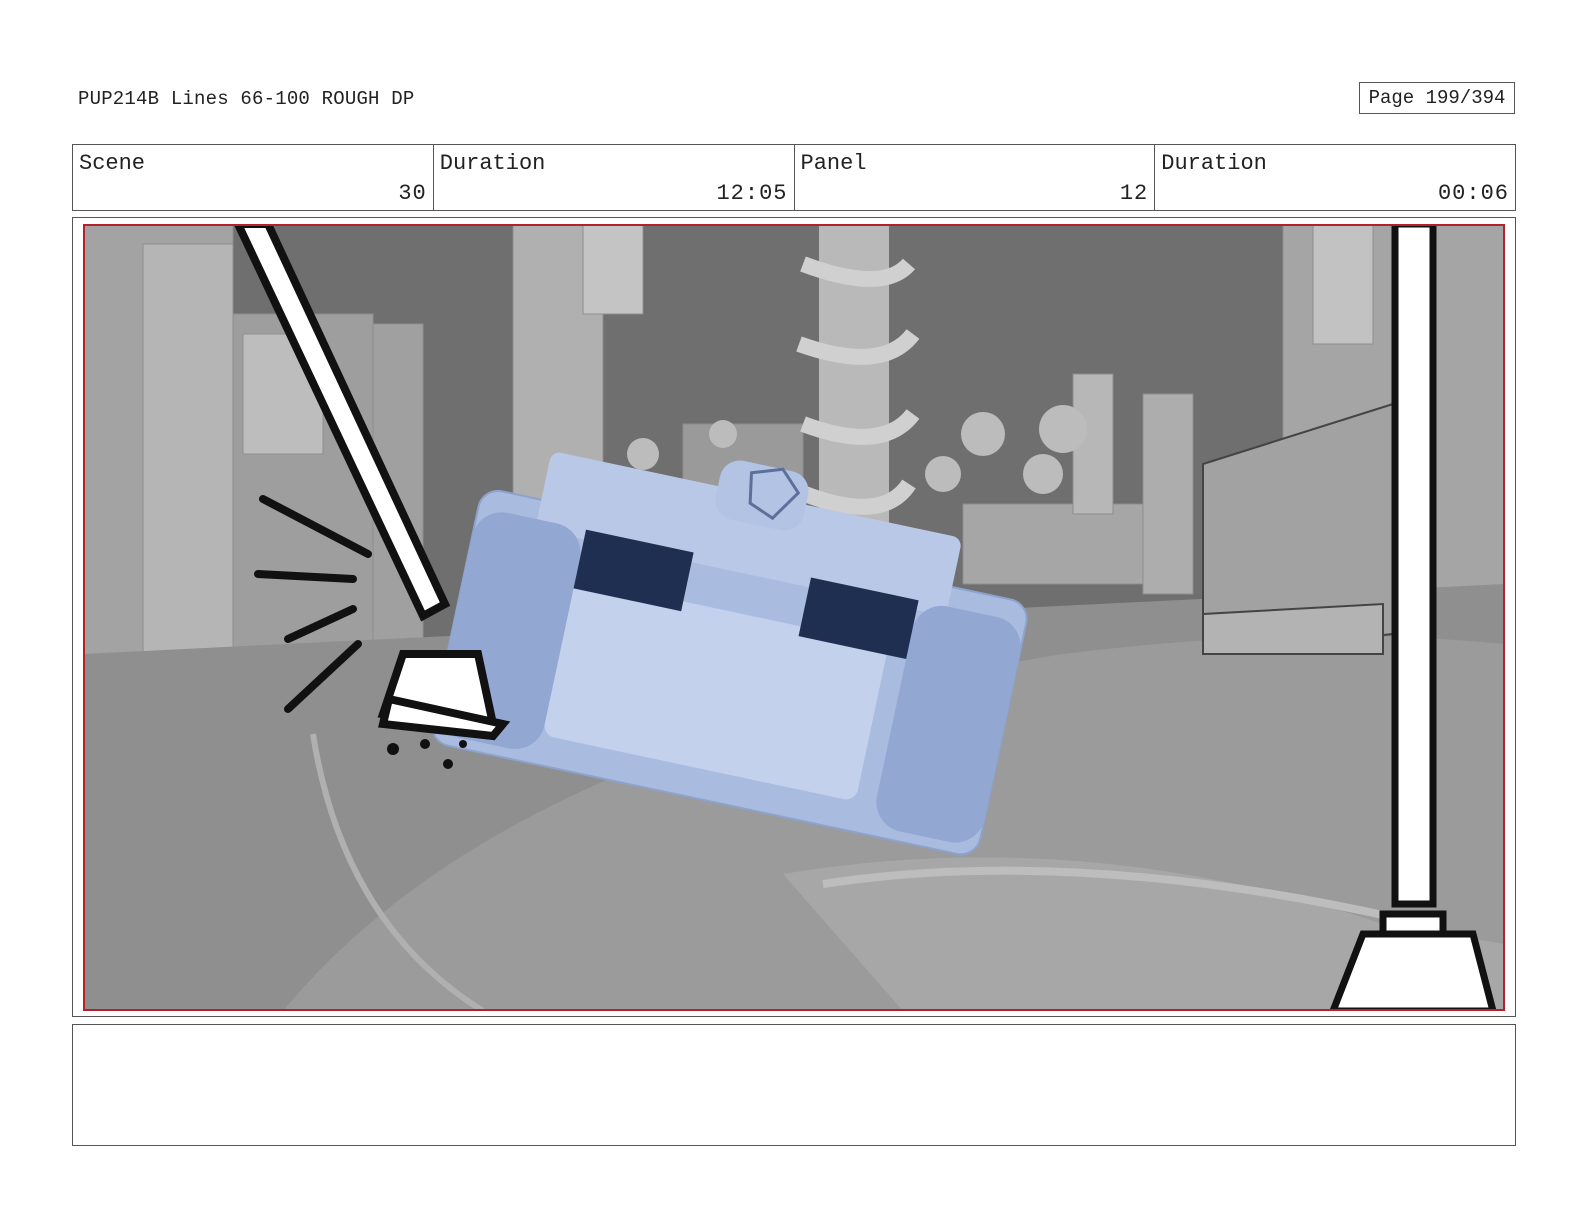 Image resolution: width=1582 pixels, height=1225 pixels. What do you see at coordinates (1437, 98) in the screenshot?
I see `page-number: Page 199/394` at bounding box center [1437, 98].